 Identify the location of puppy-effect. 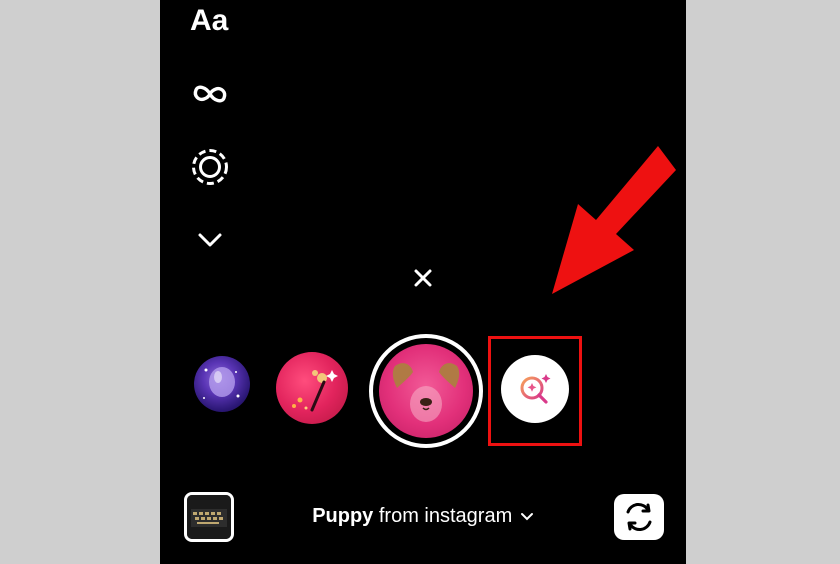
(426, 391).